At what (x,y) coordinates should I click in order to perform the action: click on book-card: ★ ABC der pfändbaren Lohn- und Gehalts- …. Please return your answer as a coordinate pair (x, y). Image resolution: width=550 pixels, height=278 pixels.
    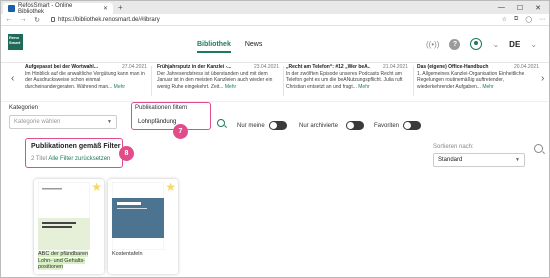
    Looking at the image, I should click on (69, 226).